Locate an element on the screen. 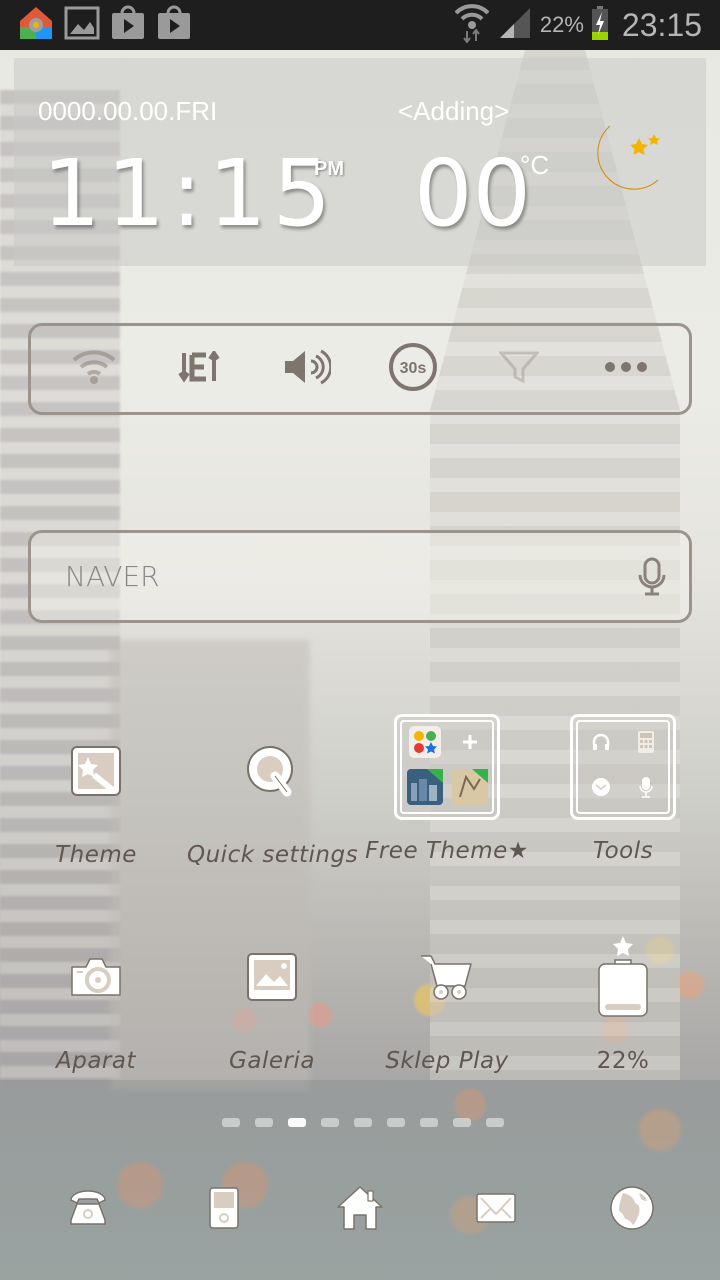 This screenshot has width=720, height=1280. mic-icon is located at coordinates (652, 577).